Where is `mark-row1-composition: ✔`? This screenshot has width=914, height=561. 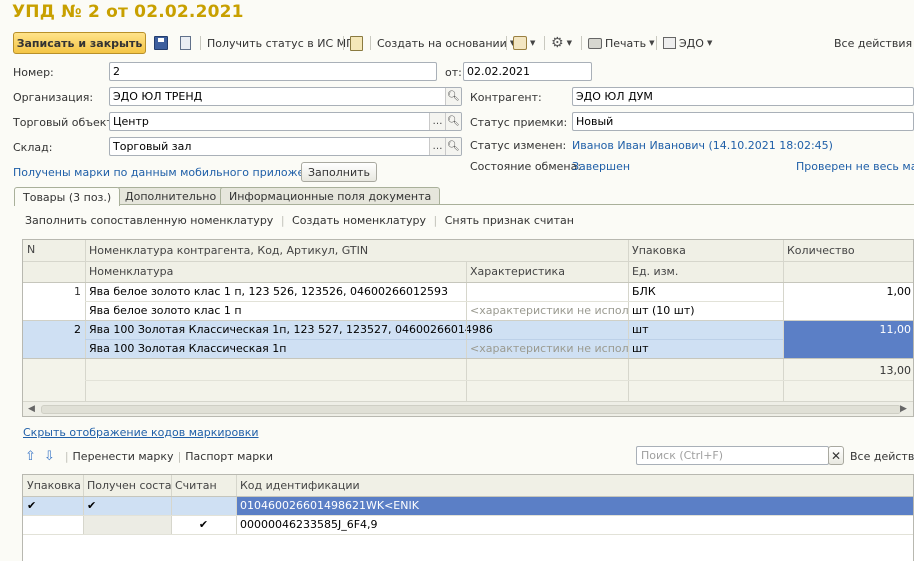 mark-row1-composition: ✔ is located at coordinates (127, 505).